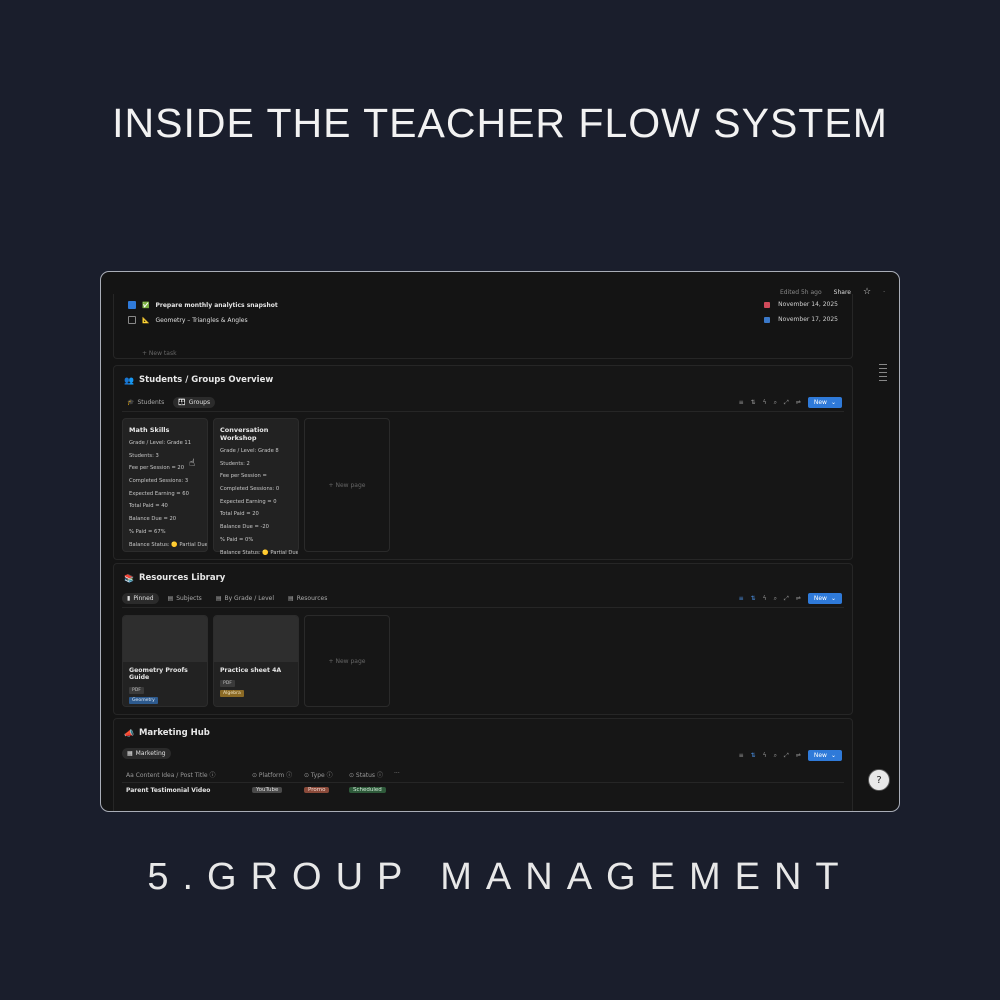 The width and height of the screenshot is (1000, 1000). What do you see at coordinates (371, 774) in the screenshot?
I see `column-header: ⊙ Status ⓘ` at bounding box center [371, 774].